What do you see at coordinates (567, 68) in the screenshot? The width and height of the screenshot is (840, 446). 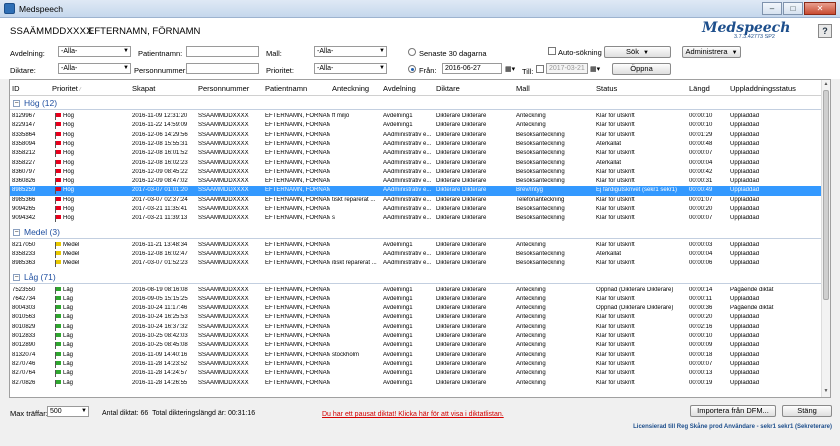 I see `till-date-input: 2017-03-21` at bounding box center [567, 68].